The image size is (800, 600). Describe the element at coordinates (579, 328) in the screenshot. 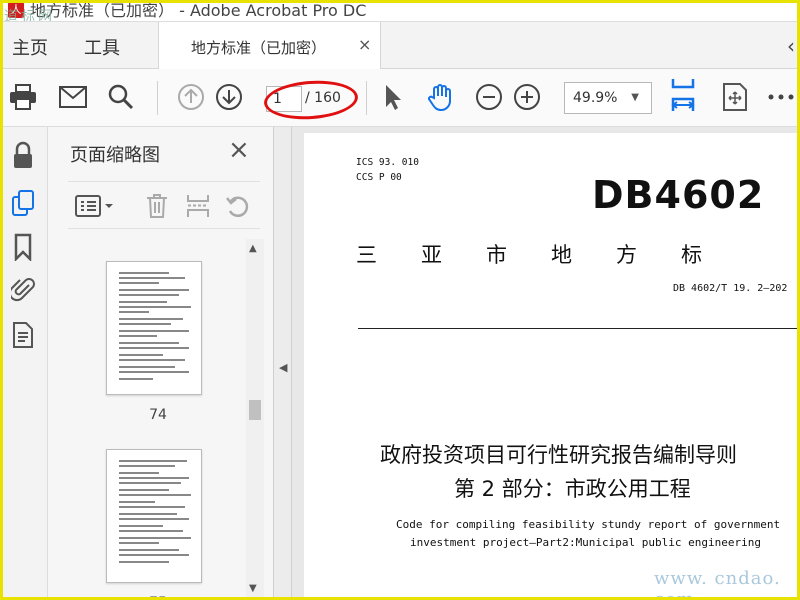

I see `doc-divider` at that location.